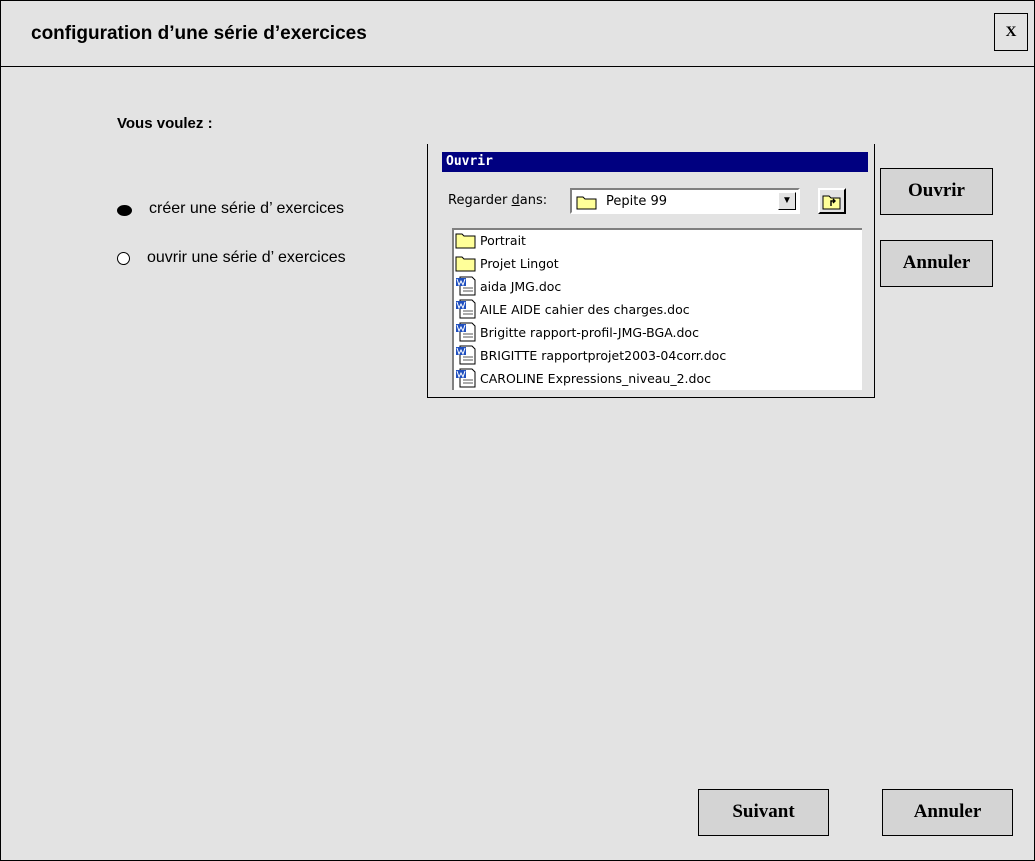 The width and height of the screenshot is (1035, 861). What do you see at coordinates (685, 201) in the screenshot?
I see `look-in-combo: Pepite 99 ▼` at bounding box center [685, 201].